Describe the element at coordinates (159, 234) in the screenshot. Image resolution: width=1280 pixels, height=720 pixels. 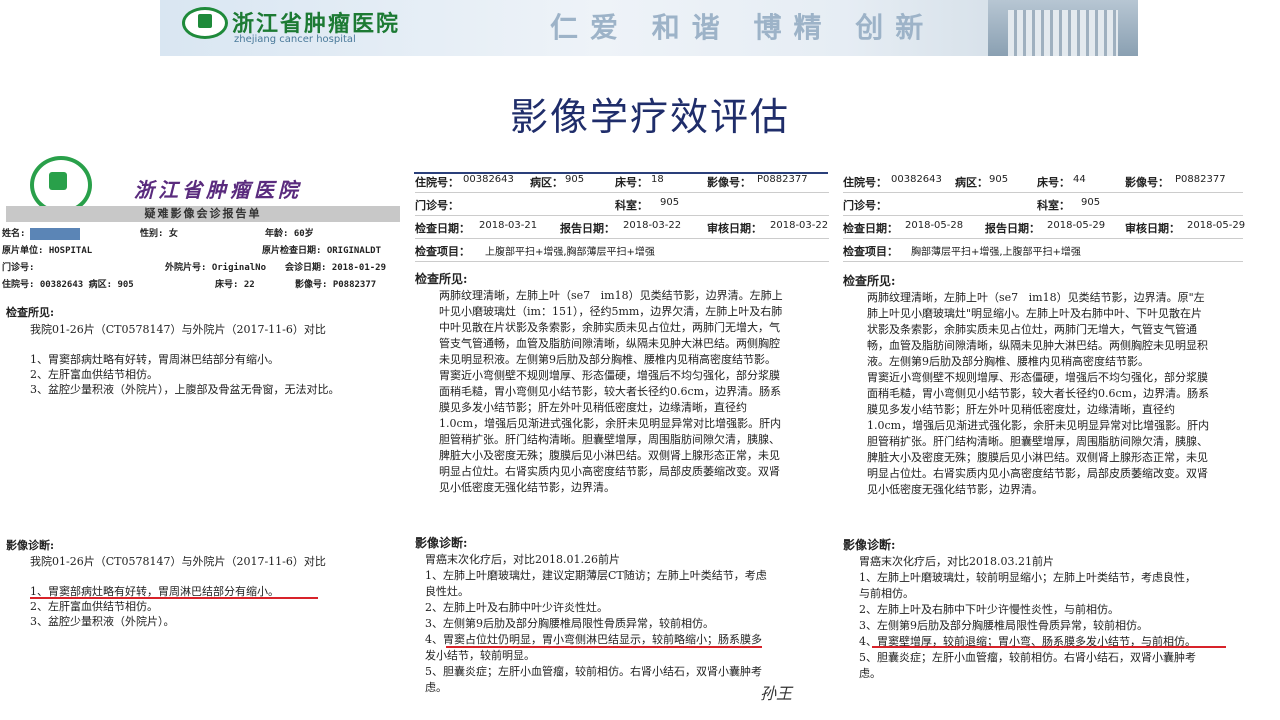
I see `report-header-field: 性别: 女` at that location.